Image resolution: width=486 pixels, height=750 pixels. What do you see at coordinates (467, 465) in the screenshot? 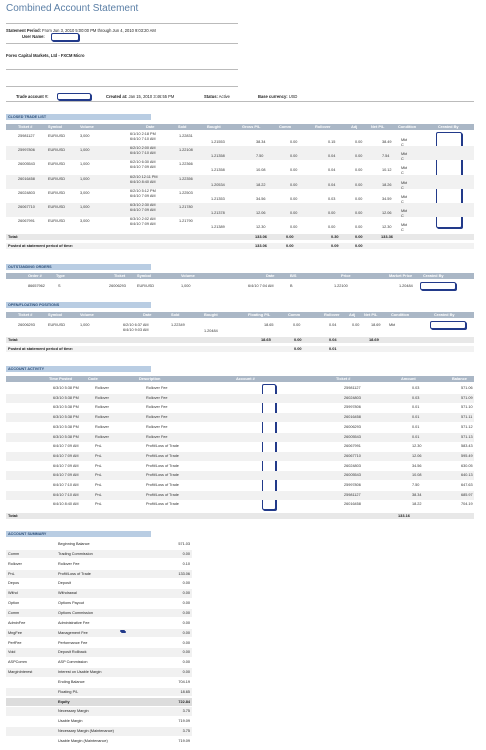
I see `cell-balance: 630.05` at bounding box center [467, 465].